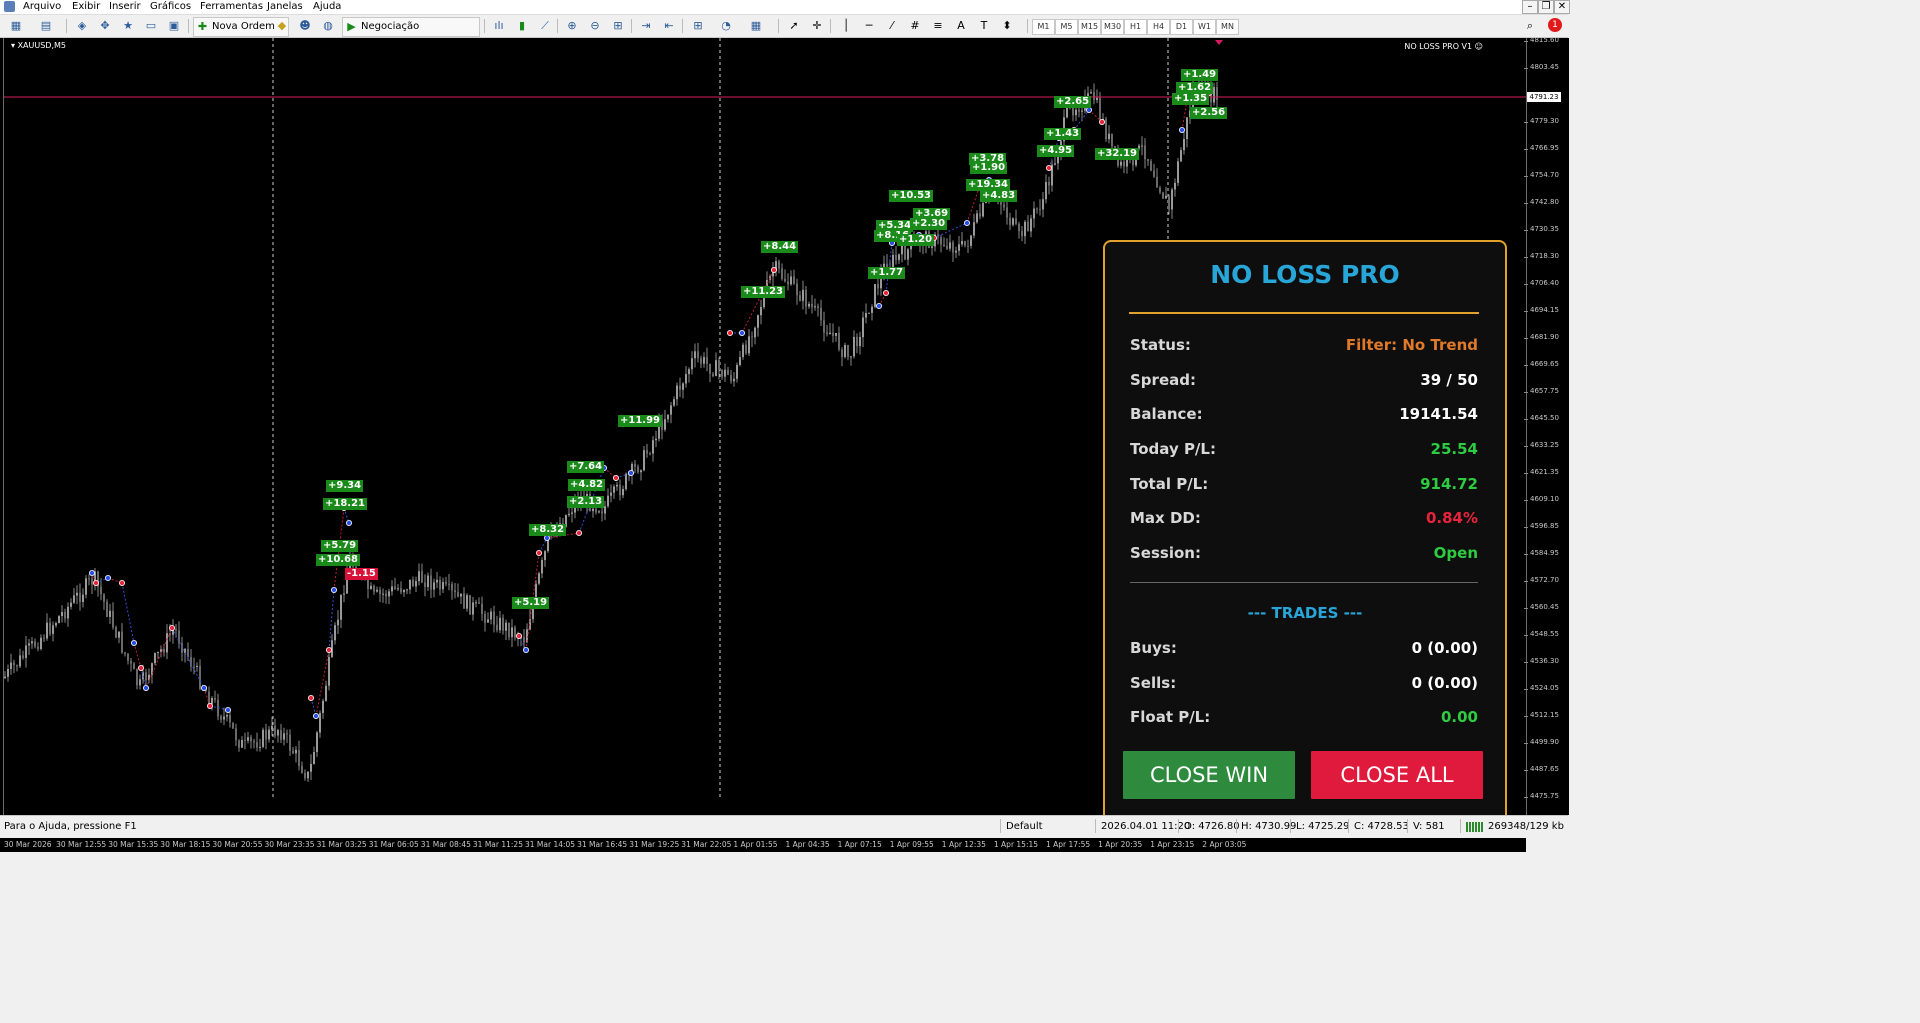  Describe the element at coordinates (1204, 27) in the screenshot. I see `timeframe-w1: W1` at that location.